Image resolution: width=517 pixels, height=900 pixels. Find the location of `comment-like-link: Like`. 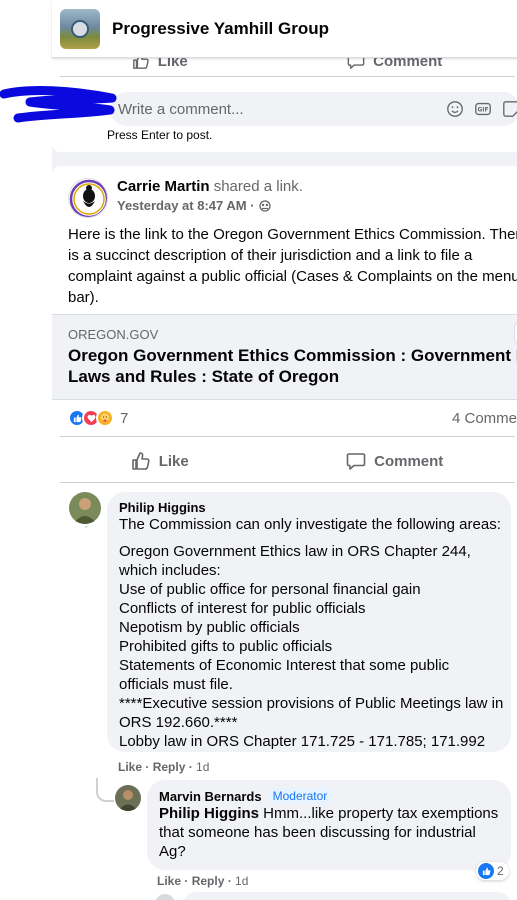

comment-like-link: Like is located at coordinates (130, 767).